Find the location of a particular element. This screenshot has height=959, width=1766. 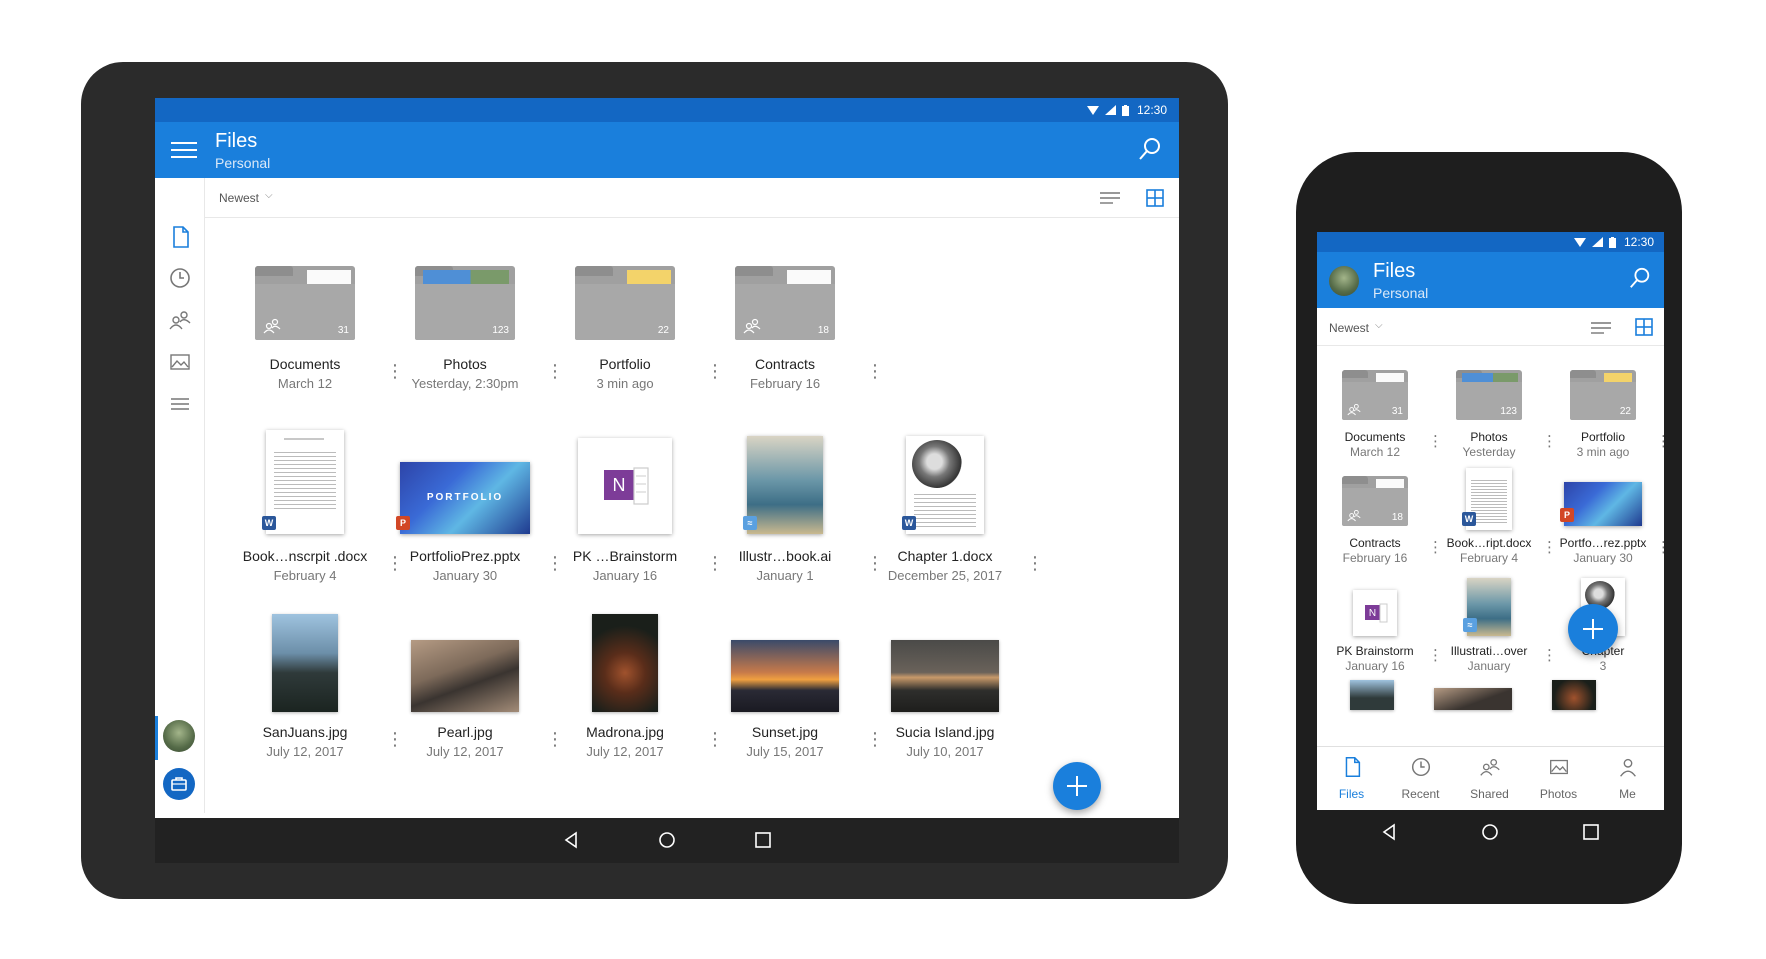

business-account-button is located at coordinates (179, 784).